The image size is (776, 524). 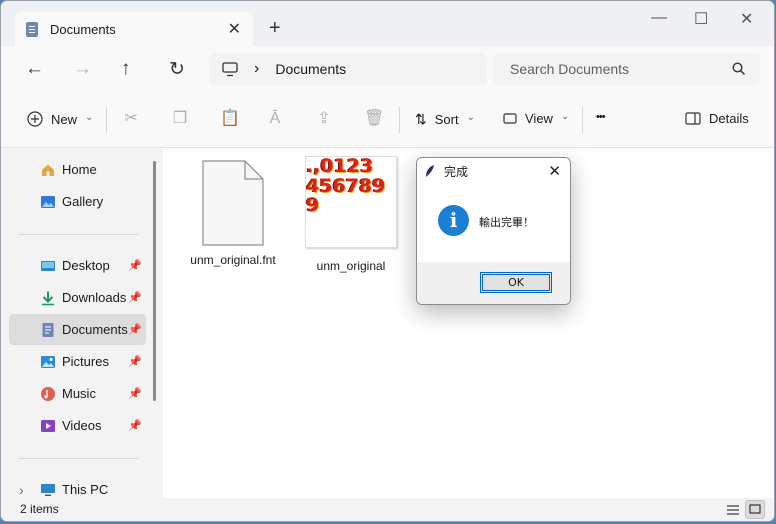 I want to click on dialog-message: 輸出完畢！, so click(x=506, y=222).